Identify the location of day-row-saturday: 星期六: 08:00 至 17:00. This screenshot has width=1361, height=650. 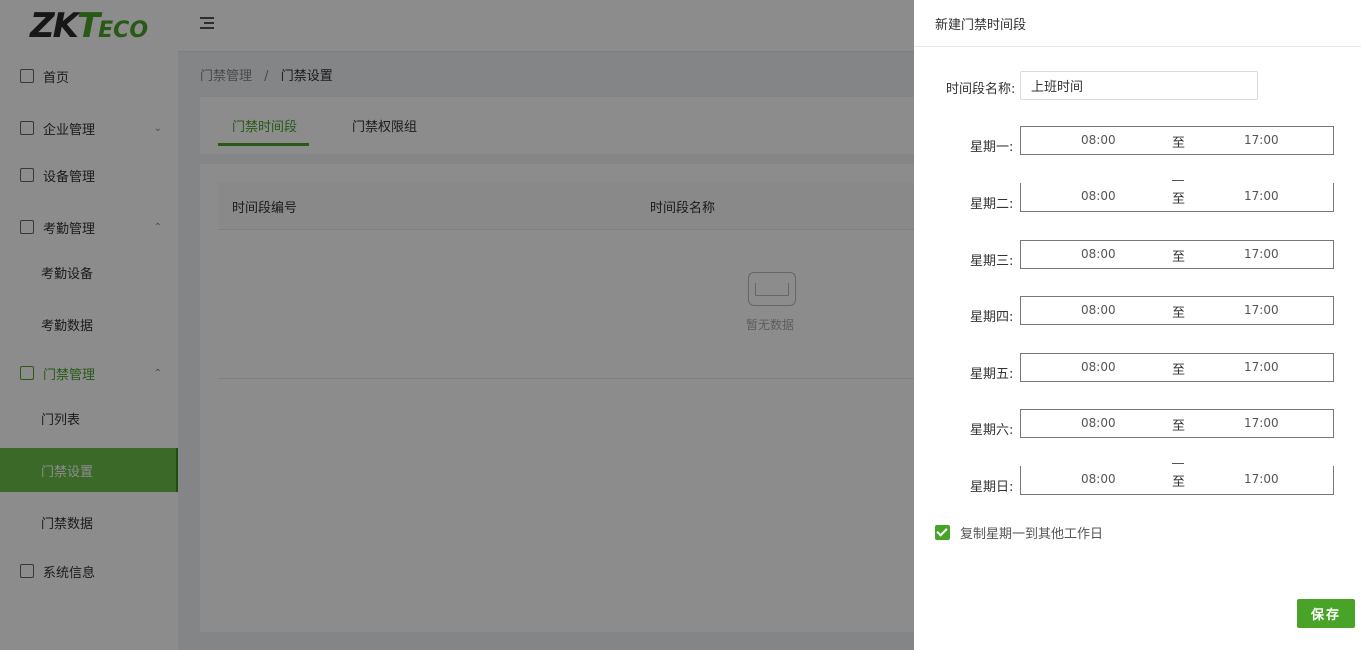
(1137, 429).